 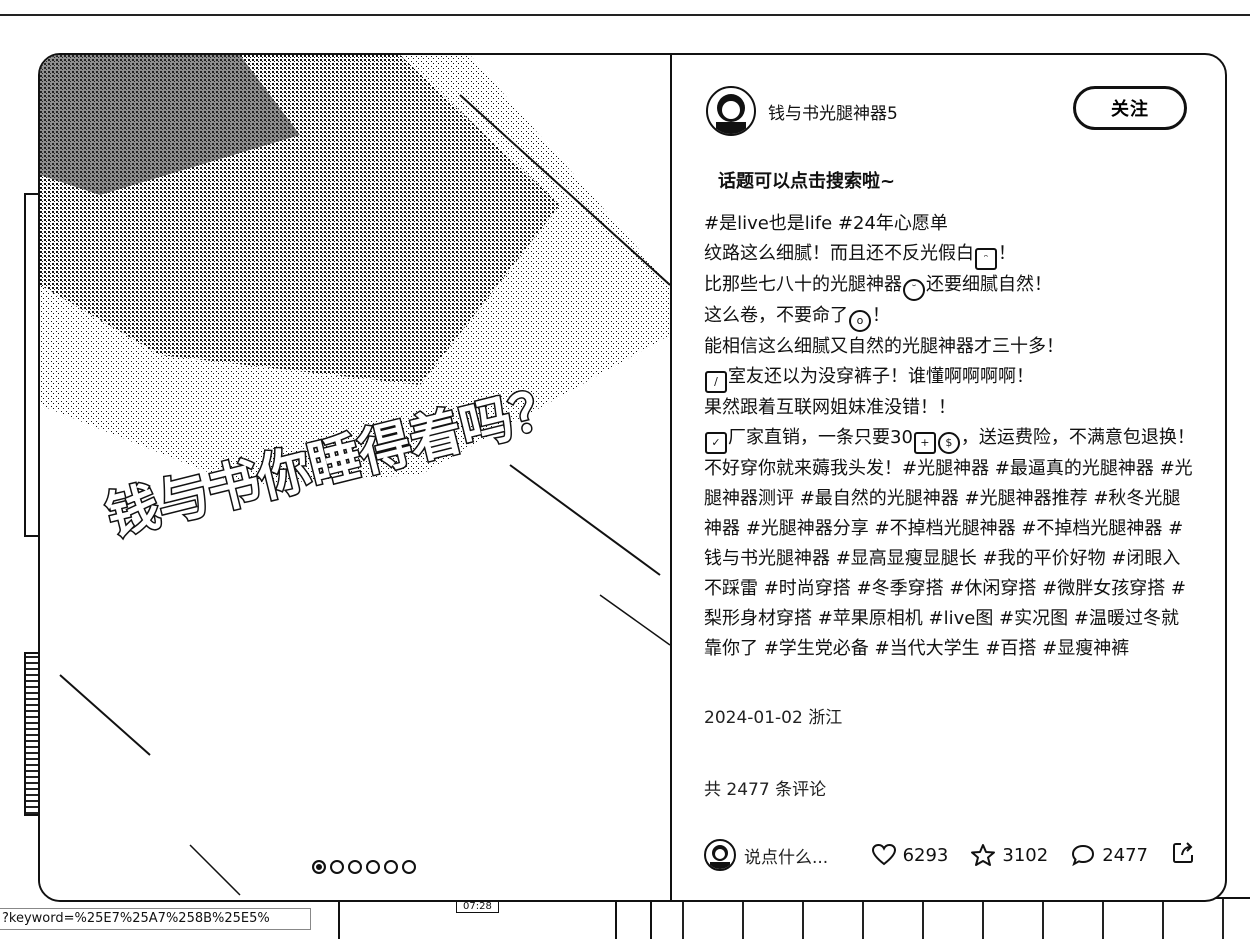 What do you see at coordinates (319, 867) in the screenshot?
I see `carousel-dot-active` at bounding box center [319, 867].